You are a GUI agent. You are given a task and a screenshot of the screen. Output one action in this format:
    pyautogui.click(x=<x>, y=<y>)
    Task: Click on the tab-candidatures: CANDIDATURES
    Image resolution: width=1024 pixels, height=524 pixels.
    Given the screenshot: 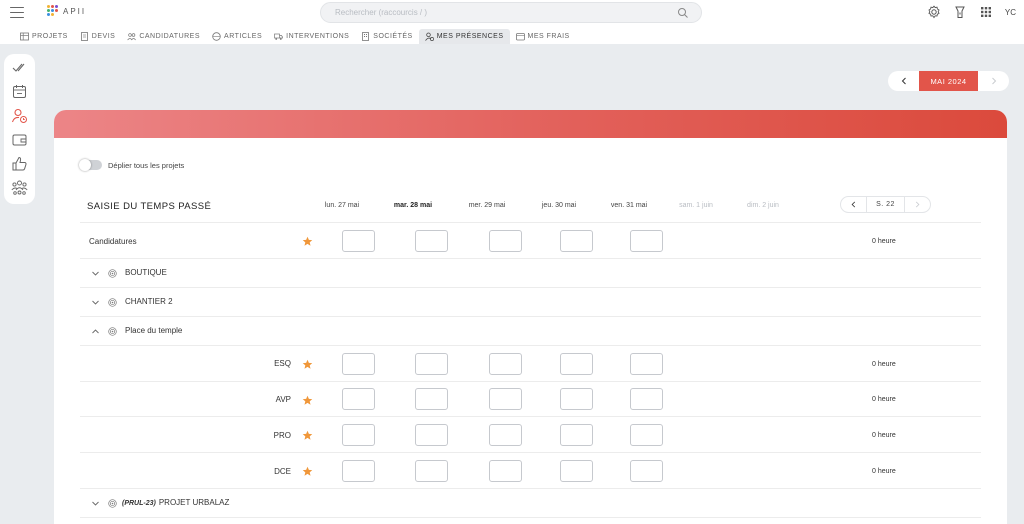 What is the action you would take?
    pyautogui.click(x=163, y=36)
    